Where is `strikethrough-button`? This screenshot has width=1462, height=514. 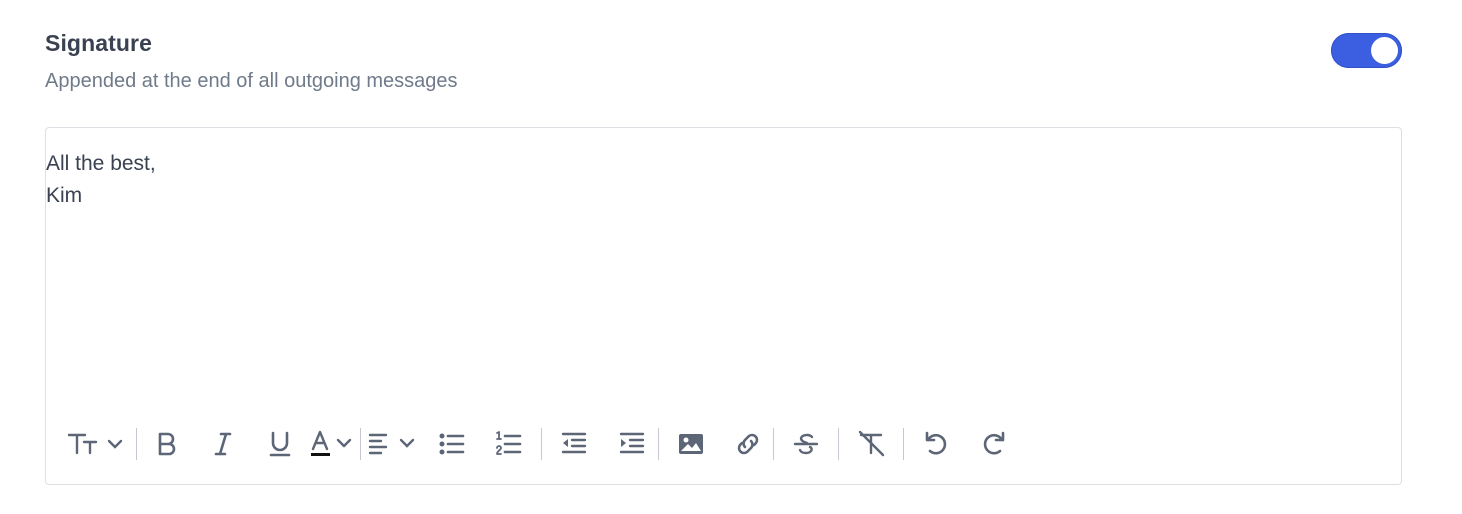
strikethrough-button is located at coordinates (806, 444).